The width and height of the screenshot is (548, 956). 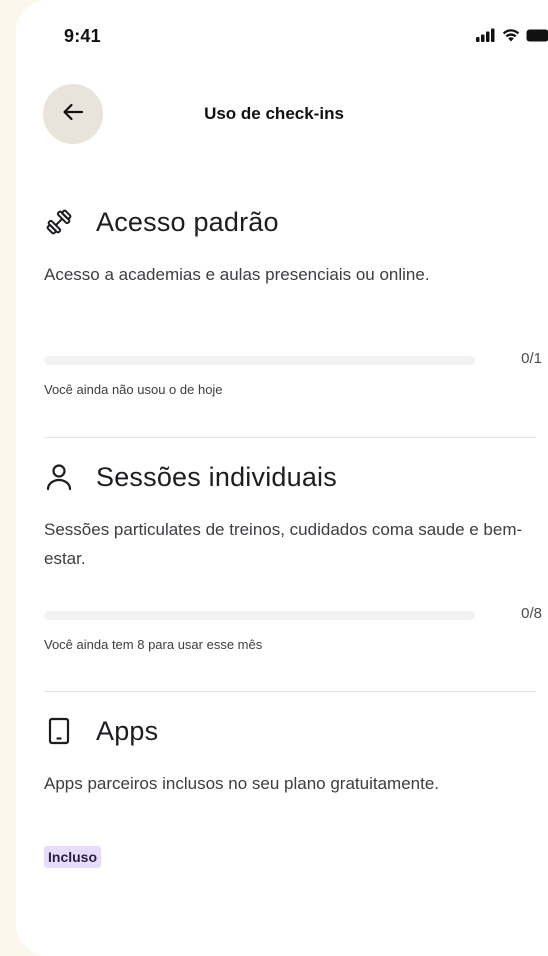 I want to click on signal-icon, so click(x=486, y=35).